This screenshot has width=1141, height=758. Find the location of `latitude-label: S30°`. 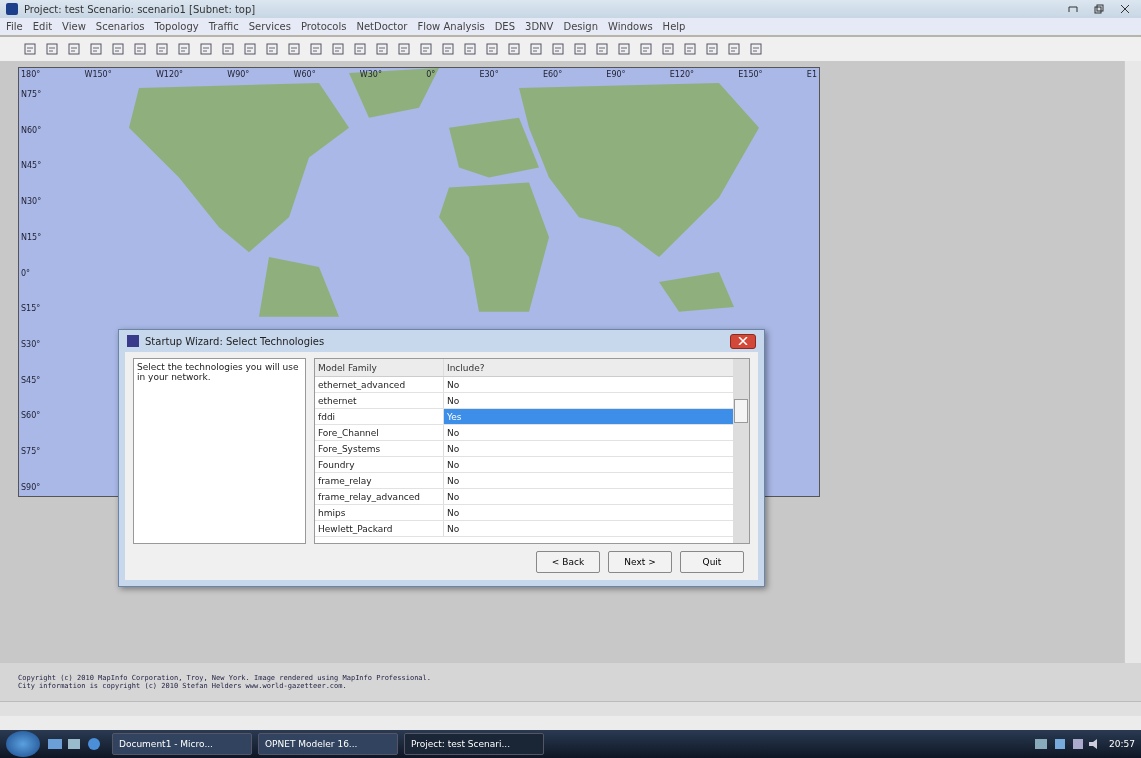

latitude-label: S30° is located at coordinates (31, 345).